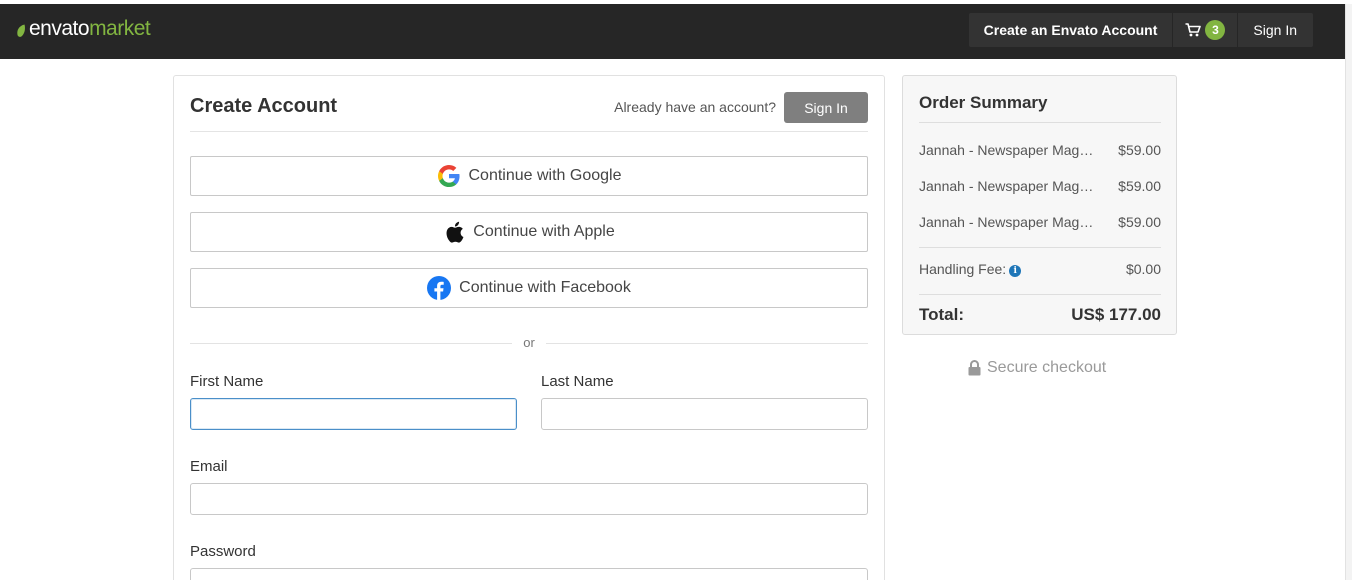 This screenshot has width=1352, height=580. I want to click on first-name-field, so click(353, 414).